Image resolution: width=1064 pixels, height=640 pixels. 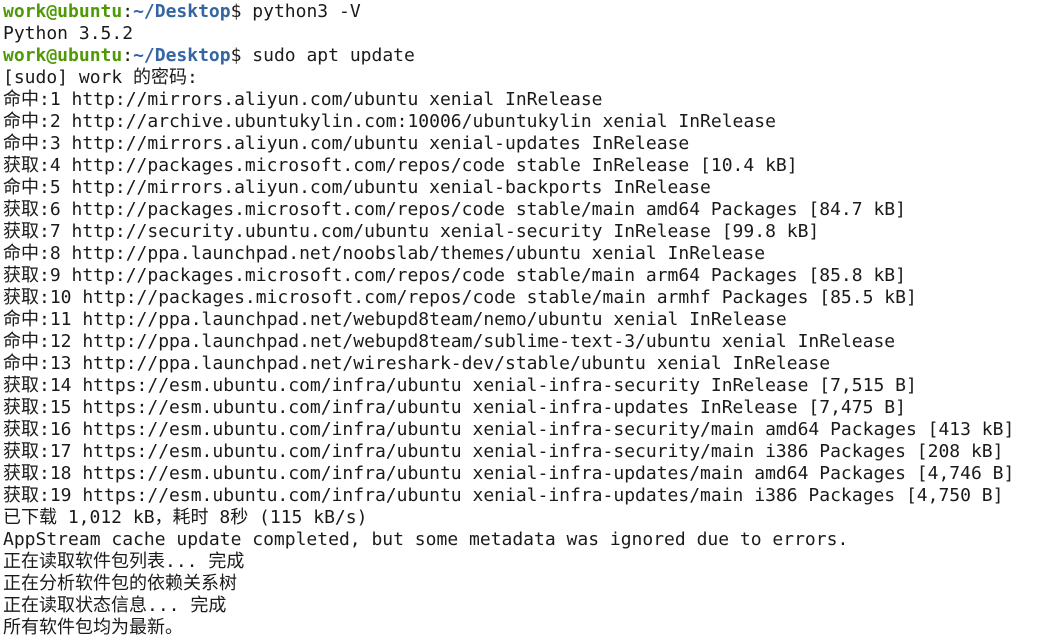 I want to click on output-line: 正在读取软件包列表... 完成, so click(x=124, y=561).